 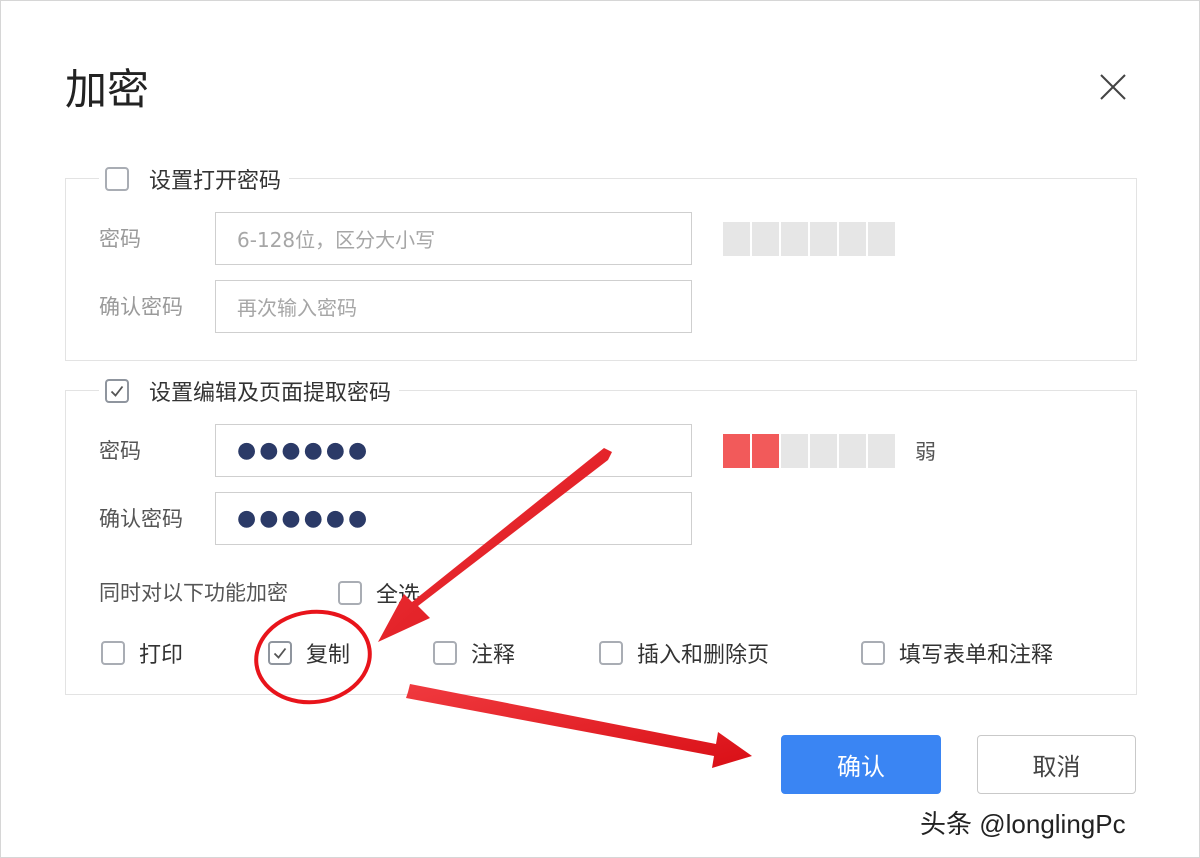 What do you see at coordinates (193, 593) in the screenshot?
I see `permissions-intro: 同时对以下功能加密` at bounding box center [193, 593].